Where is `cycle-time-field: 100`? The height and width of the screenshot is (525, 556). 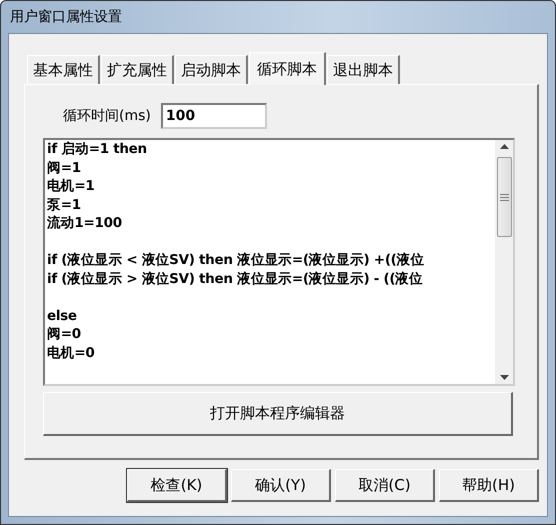
cycle-time-field: 100 is located at coordinates (213, 116).